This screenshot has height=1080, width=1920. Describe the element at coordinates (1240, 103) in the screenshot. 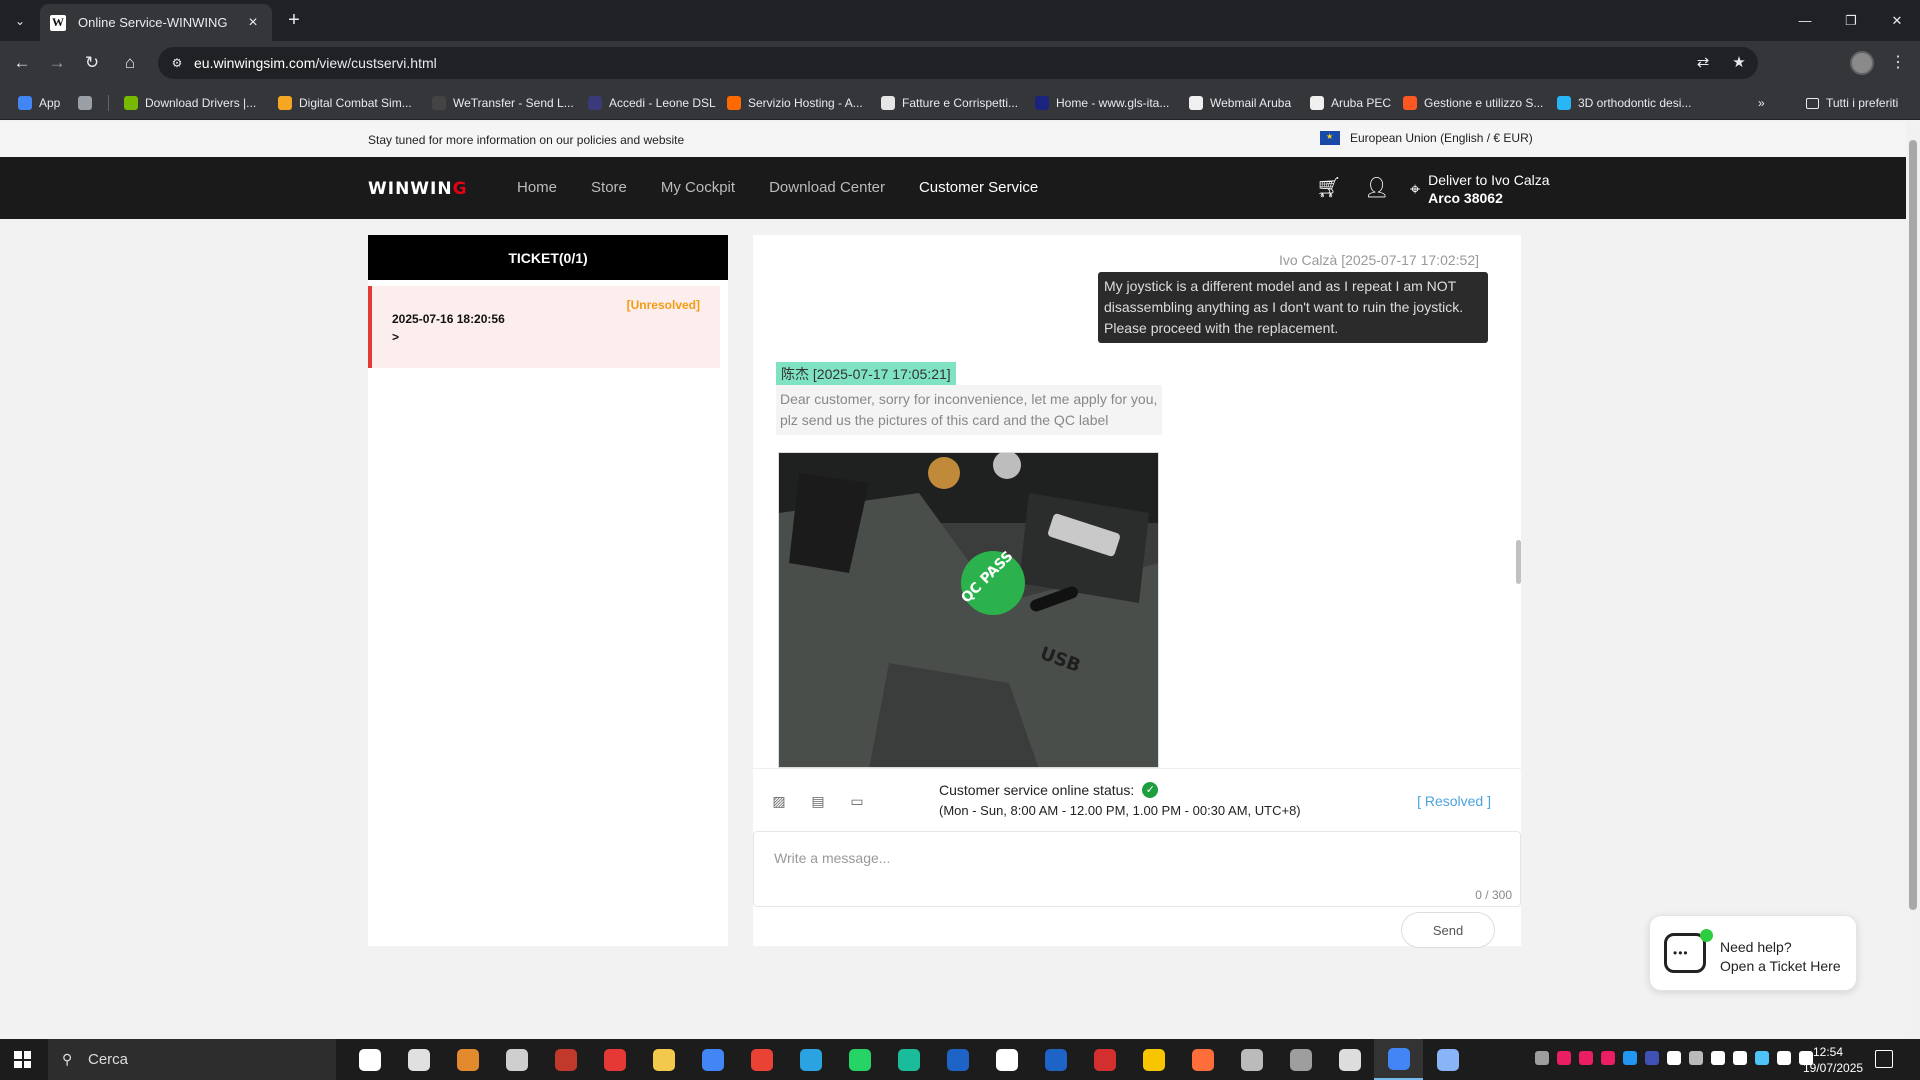

I see `bookmark-item: Webmail Aruba` at that location.